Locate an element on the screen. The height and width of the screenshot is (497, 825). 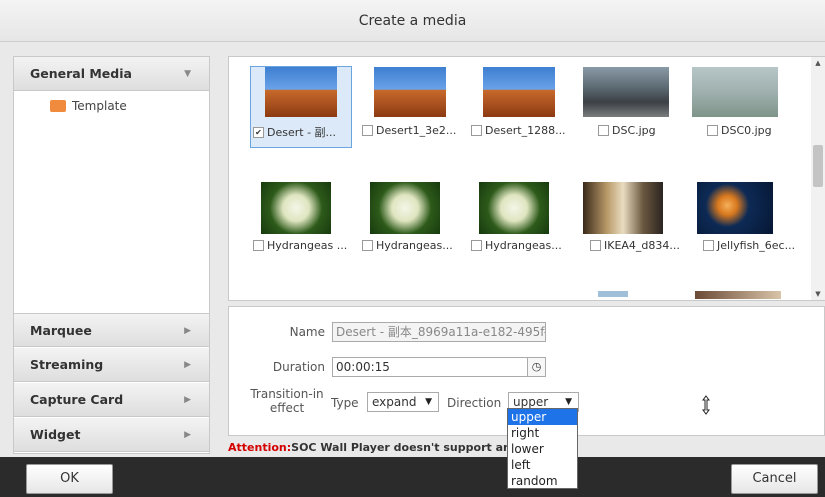
type-label: Type is located at coordinates (345, 403).